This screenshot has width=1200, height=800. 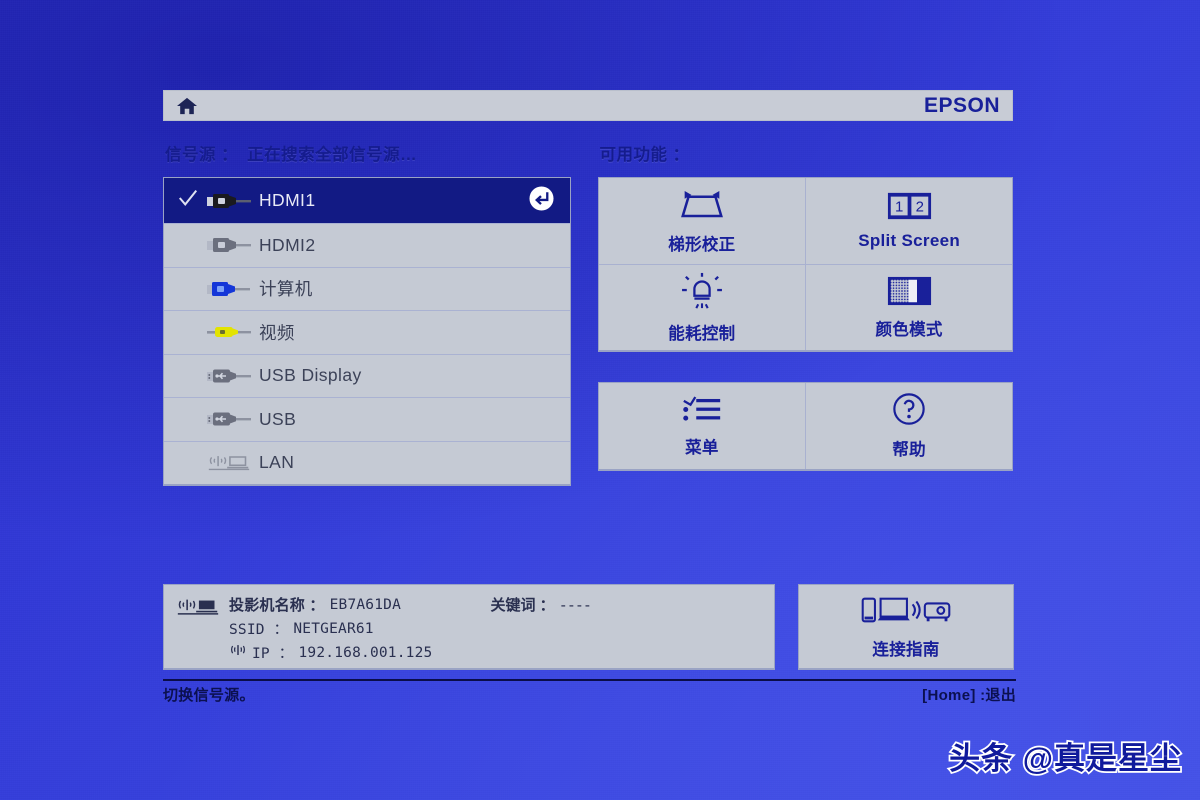 What do you see at coordinates (575, 605) in the screenshot?
I see `keyword-value: ----` at bounding box center [575, 605].